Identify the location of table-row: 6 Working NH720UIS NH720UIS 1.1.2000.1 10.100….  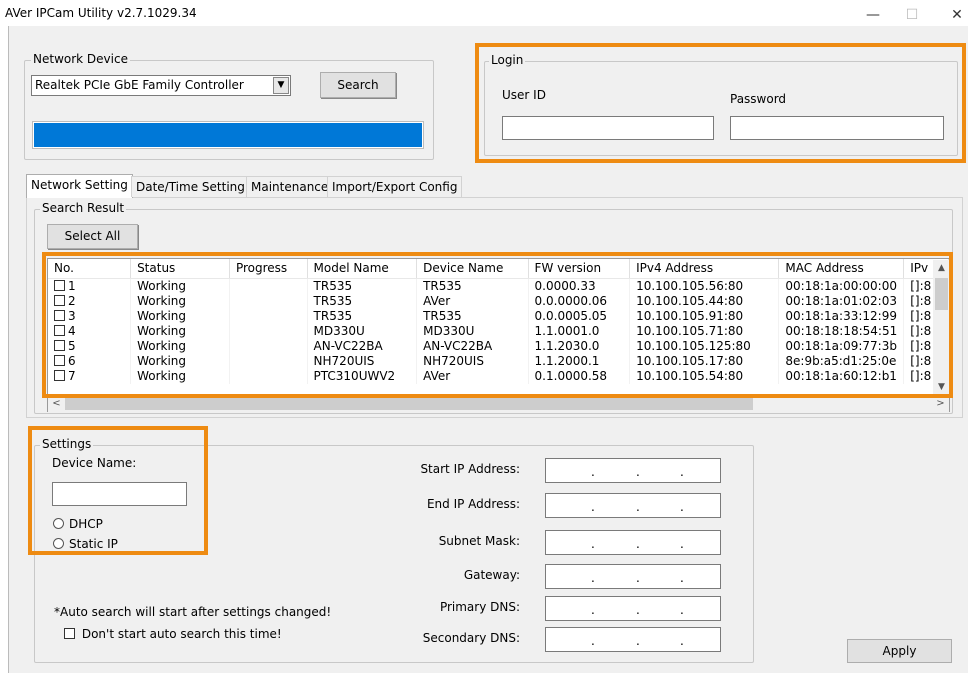
(498, 361).